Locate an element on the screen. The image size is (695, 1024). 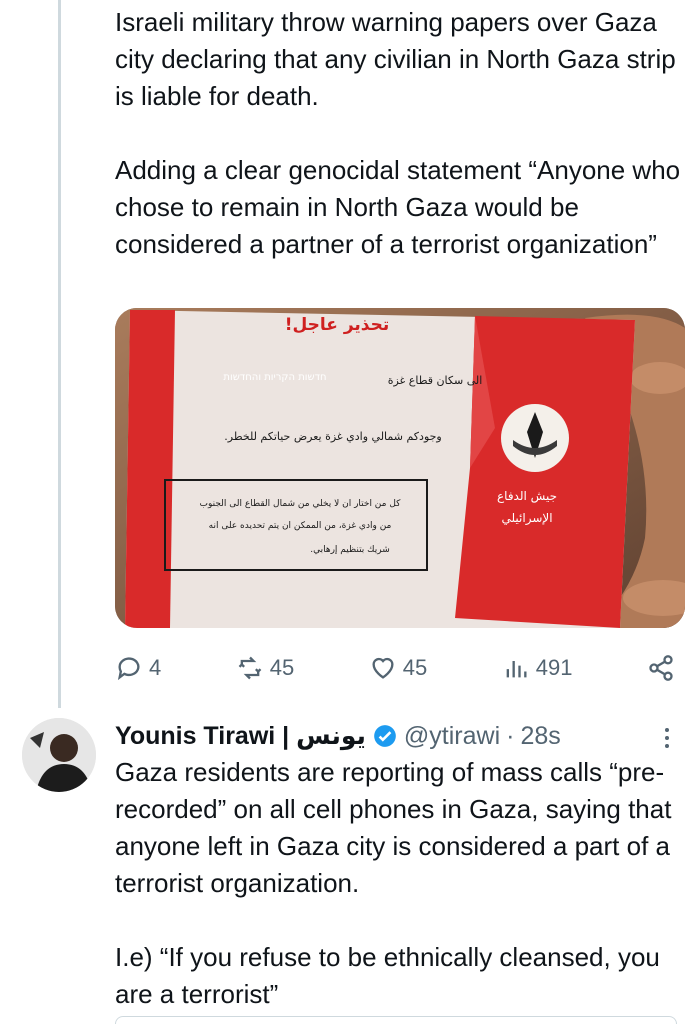
author-handle: @ytirawi is located at coordinates (452, 736).